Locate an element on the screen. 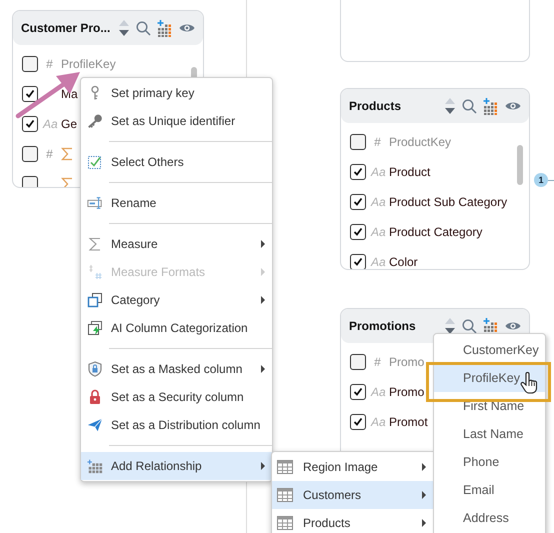  menu-item: Category is located at coordinates (176, 300).